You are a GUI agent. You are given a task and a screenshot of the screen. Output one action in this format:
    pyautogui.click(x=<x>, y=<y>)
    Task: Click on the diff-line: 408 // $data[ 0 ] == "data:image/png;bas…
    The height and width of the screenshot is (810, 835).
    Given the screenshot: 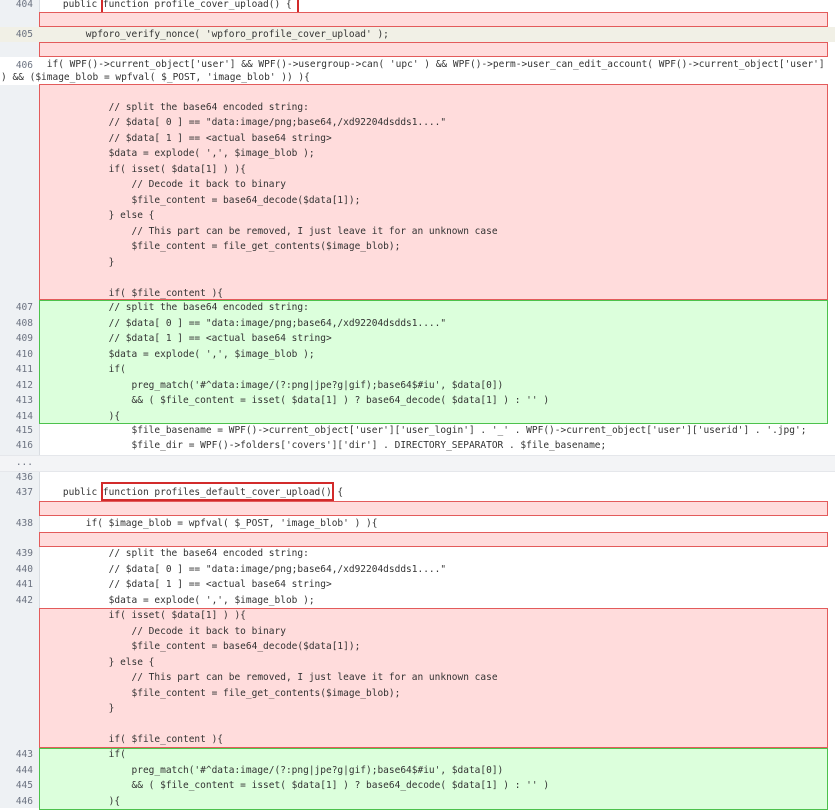 What is the action you would take?
    pyautogui.click(x=417, y=324)
    